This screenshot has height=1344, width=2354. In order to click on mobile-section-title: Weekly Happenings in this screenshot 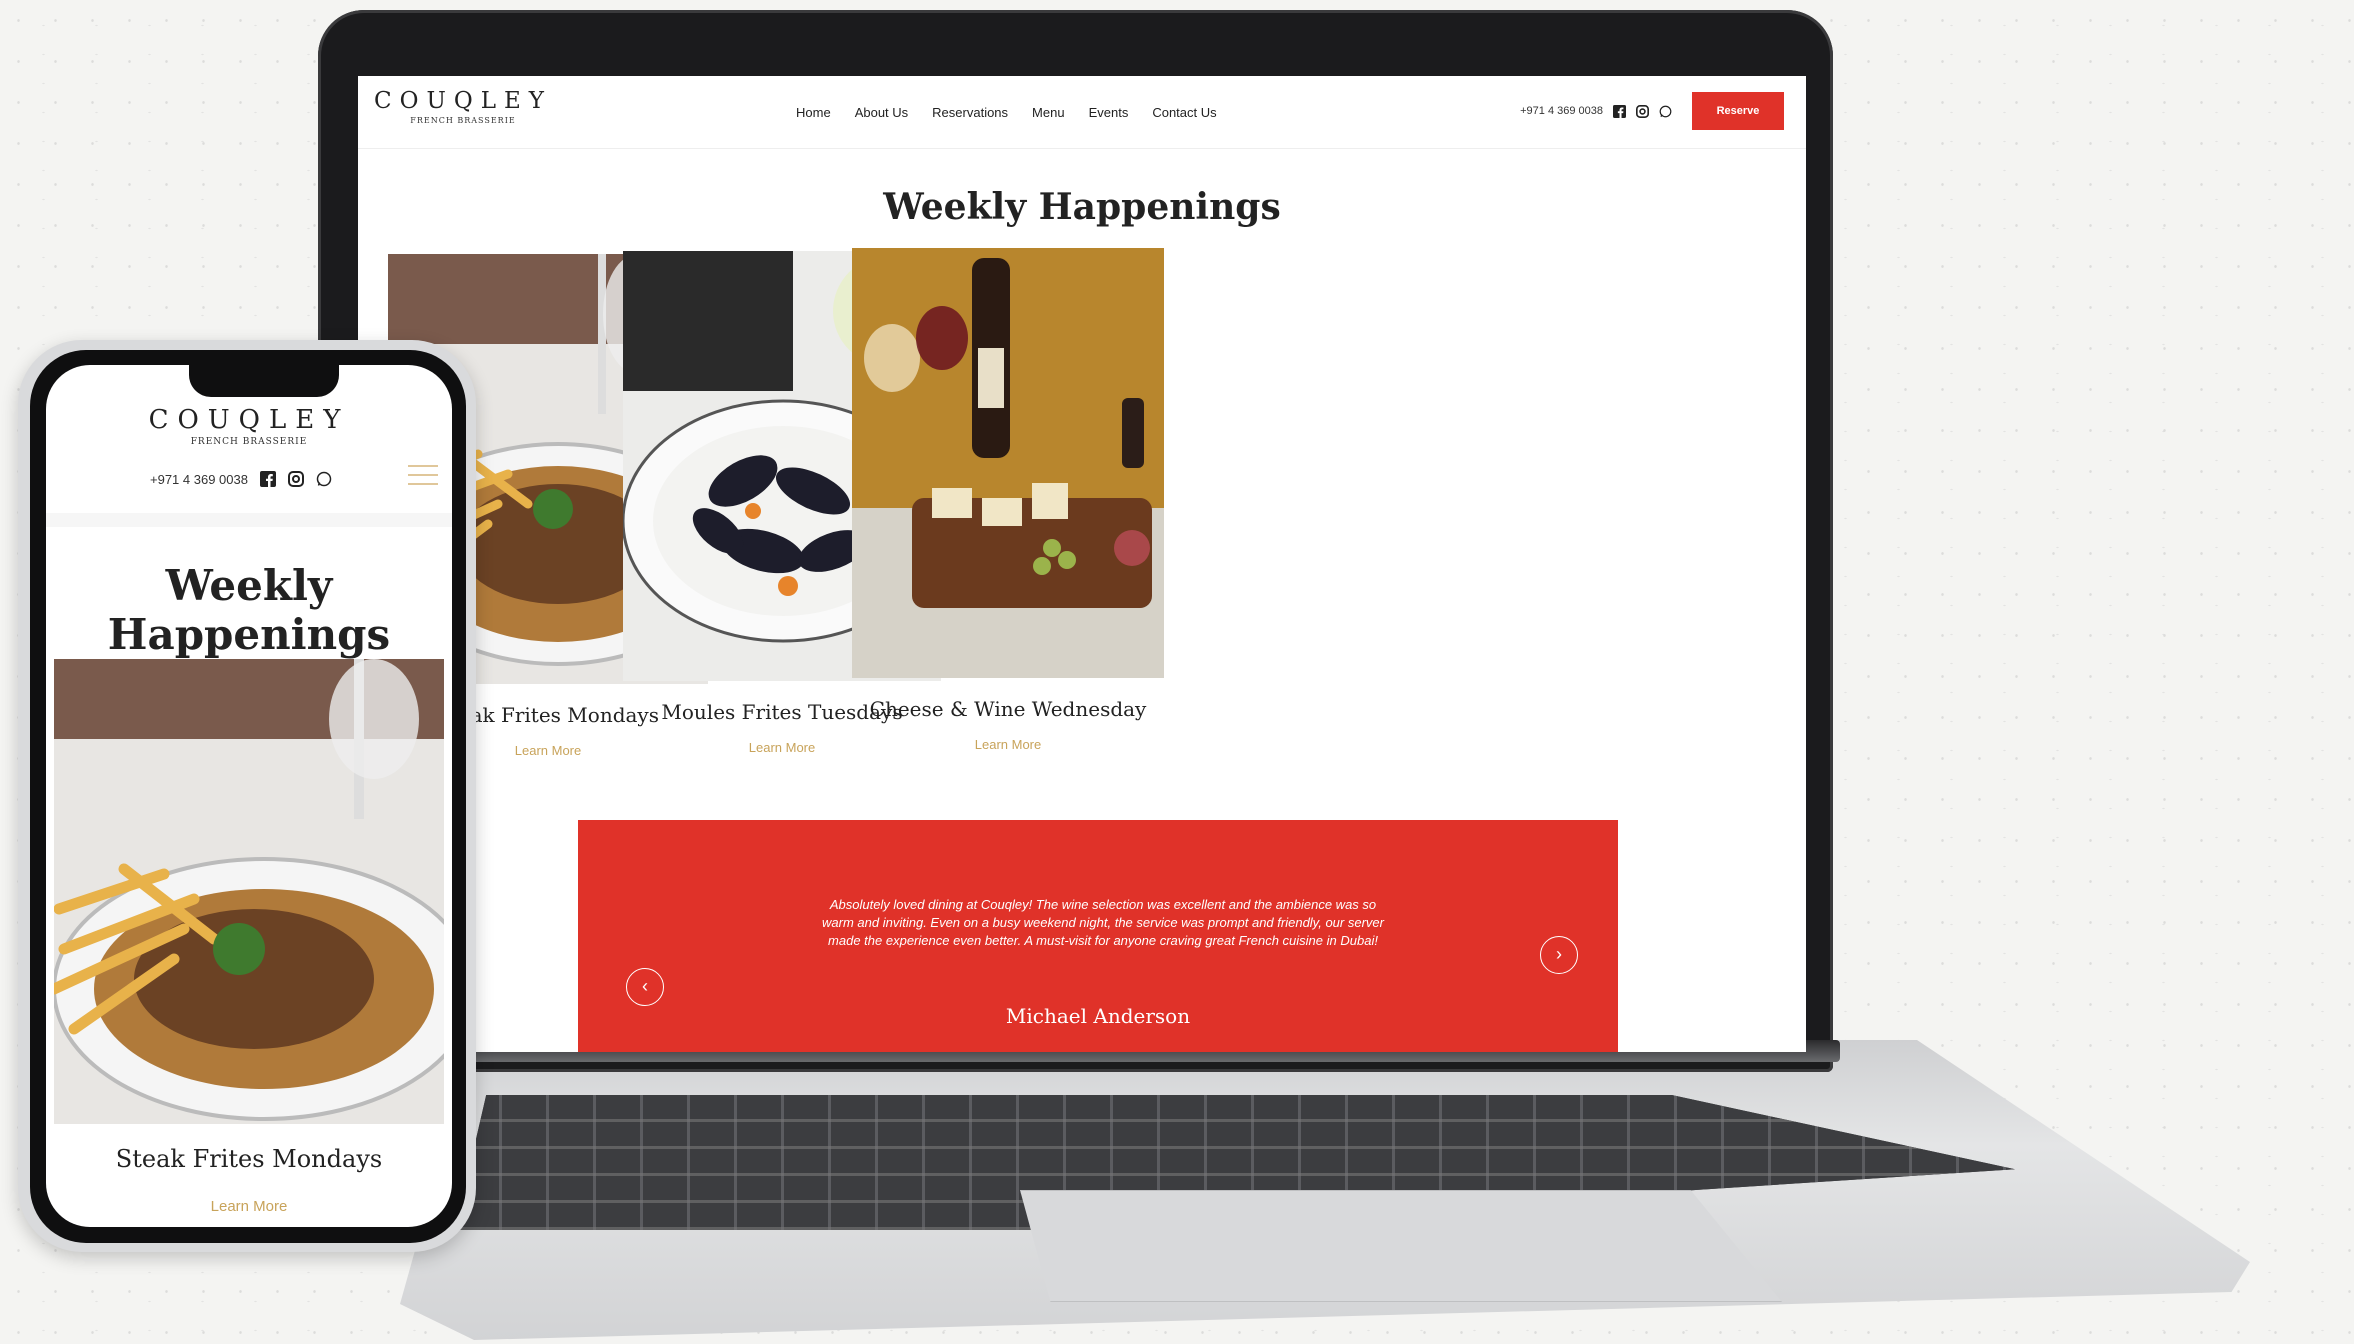, I will do `click(249, 610)`.